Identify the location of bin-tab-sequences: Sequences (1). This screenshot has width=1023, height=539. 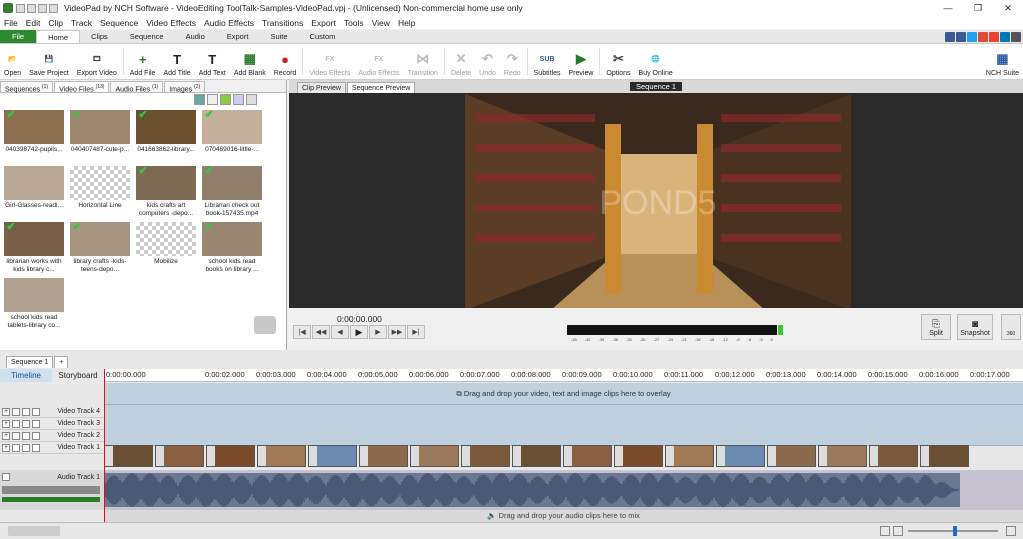
(27, 87).